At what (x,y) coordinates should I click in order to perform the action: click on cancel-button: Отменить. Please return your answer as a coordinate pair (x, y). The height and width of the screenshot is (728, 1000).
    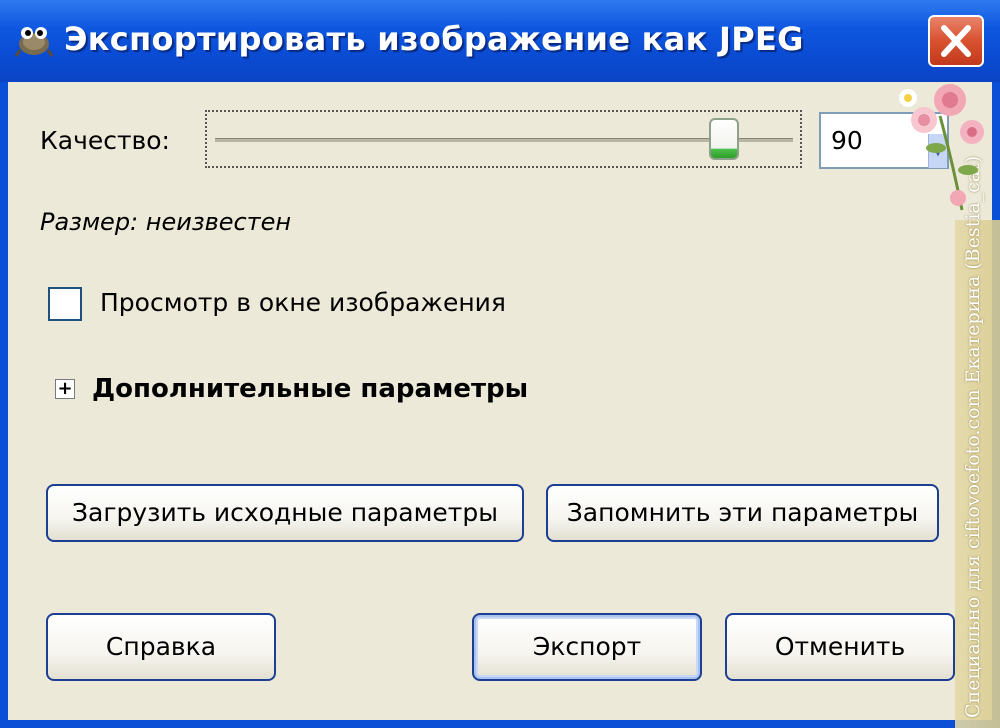
    Looking at the image, I should click on (840, 647).